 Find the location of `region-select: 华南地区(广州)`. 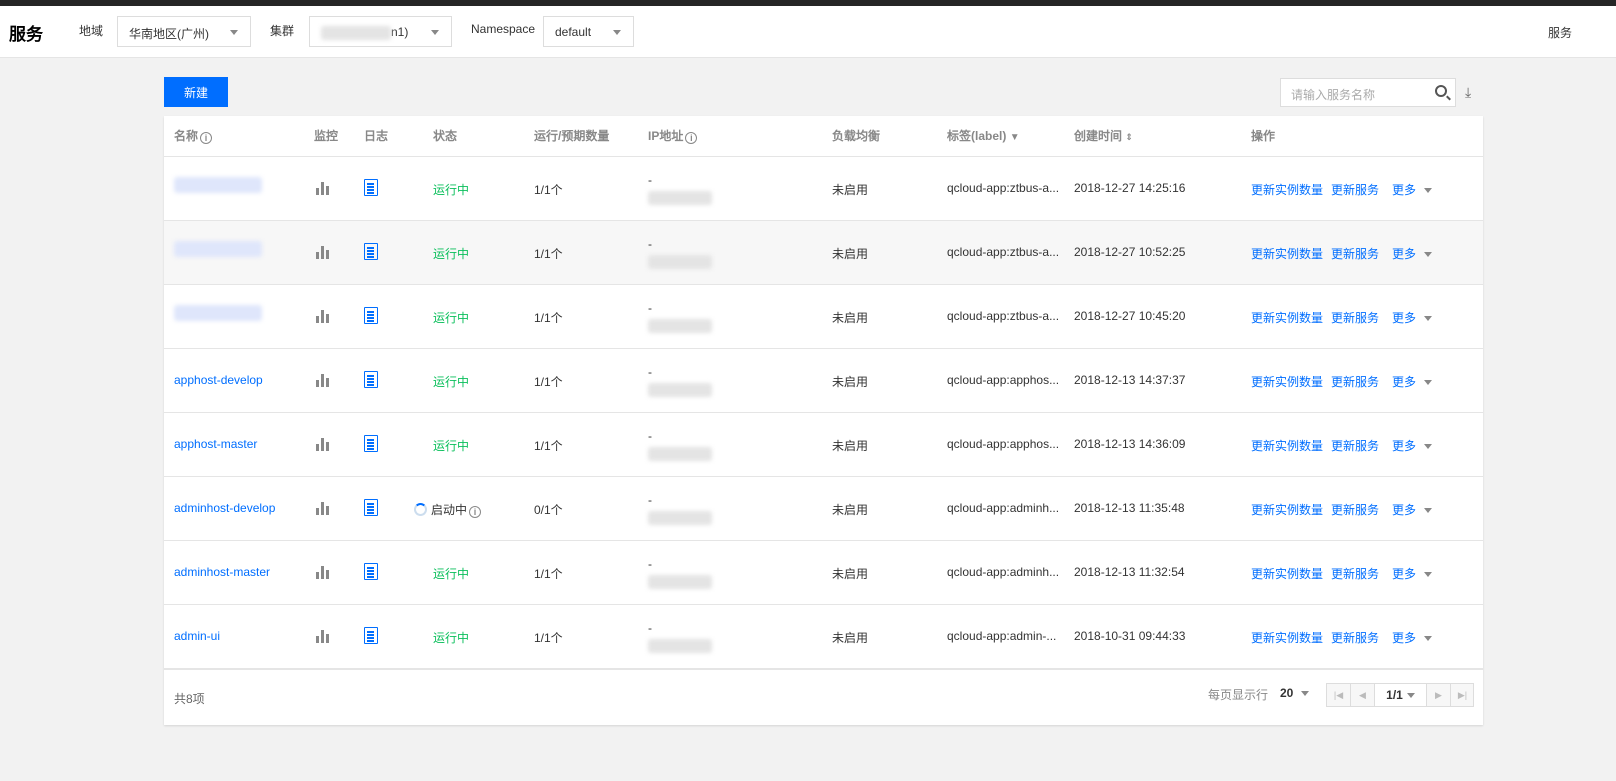

region-select: 华南地区(广州) is located at coordinates (184, 31).